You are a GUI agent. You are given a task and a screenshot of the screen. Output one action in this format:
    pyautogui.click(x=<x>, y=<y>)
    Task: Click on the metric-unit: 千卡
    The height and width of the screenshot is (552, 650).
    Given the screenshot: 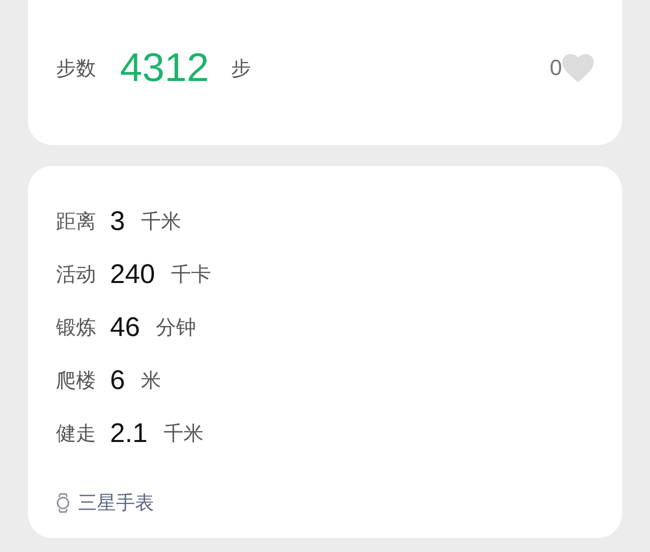 What is the action you would take?
    pyautogui.click(x=191, y=274)
    